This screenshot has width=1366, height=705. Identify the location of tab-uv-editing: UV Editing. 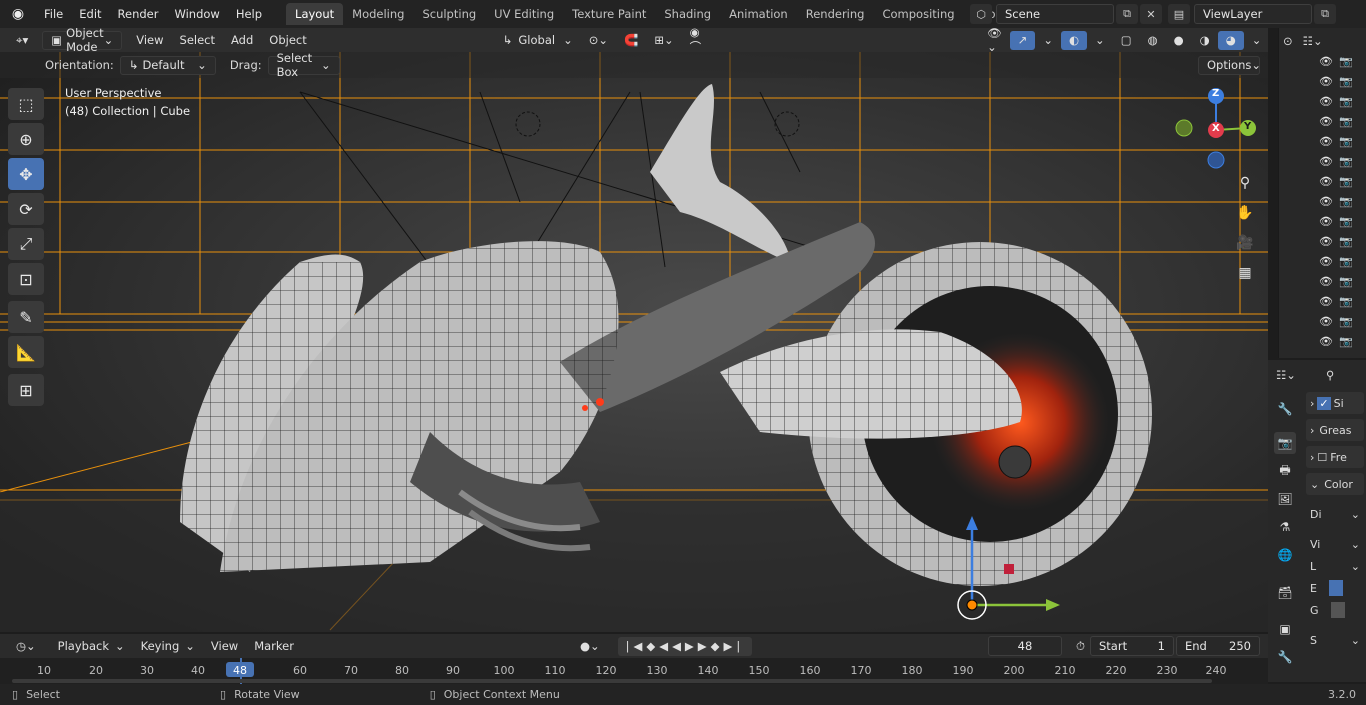
(524, 14).